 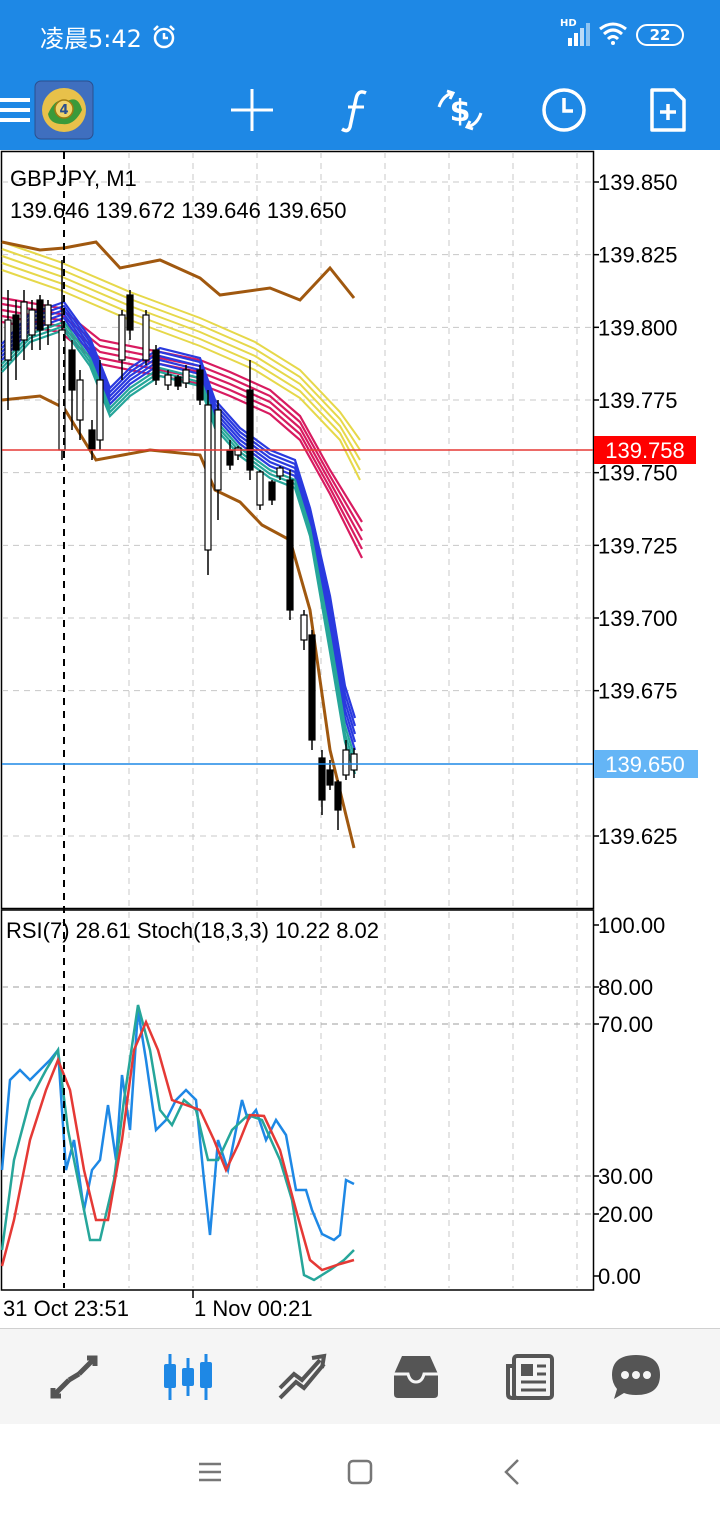 What do you see at coordinates (73, 178) in the screenshot?
I see `symbol-label: GBPJPY, M1` at bounding box center [73, 178].